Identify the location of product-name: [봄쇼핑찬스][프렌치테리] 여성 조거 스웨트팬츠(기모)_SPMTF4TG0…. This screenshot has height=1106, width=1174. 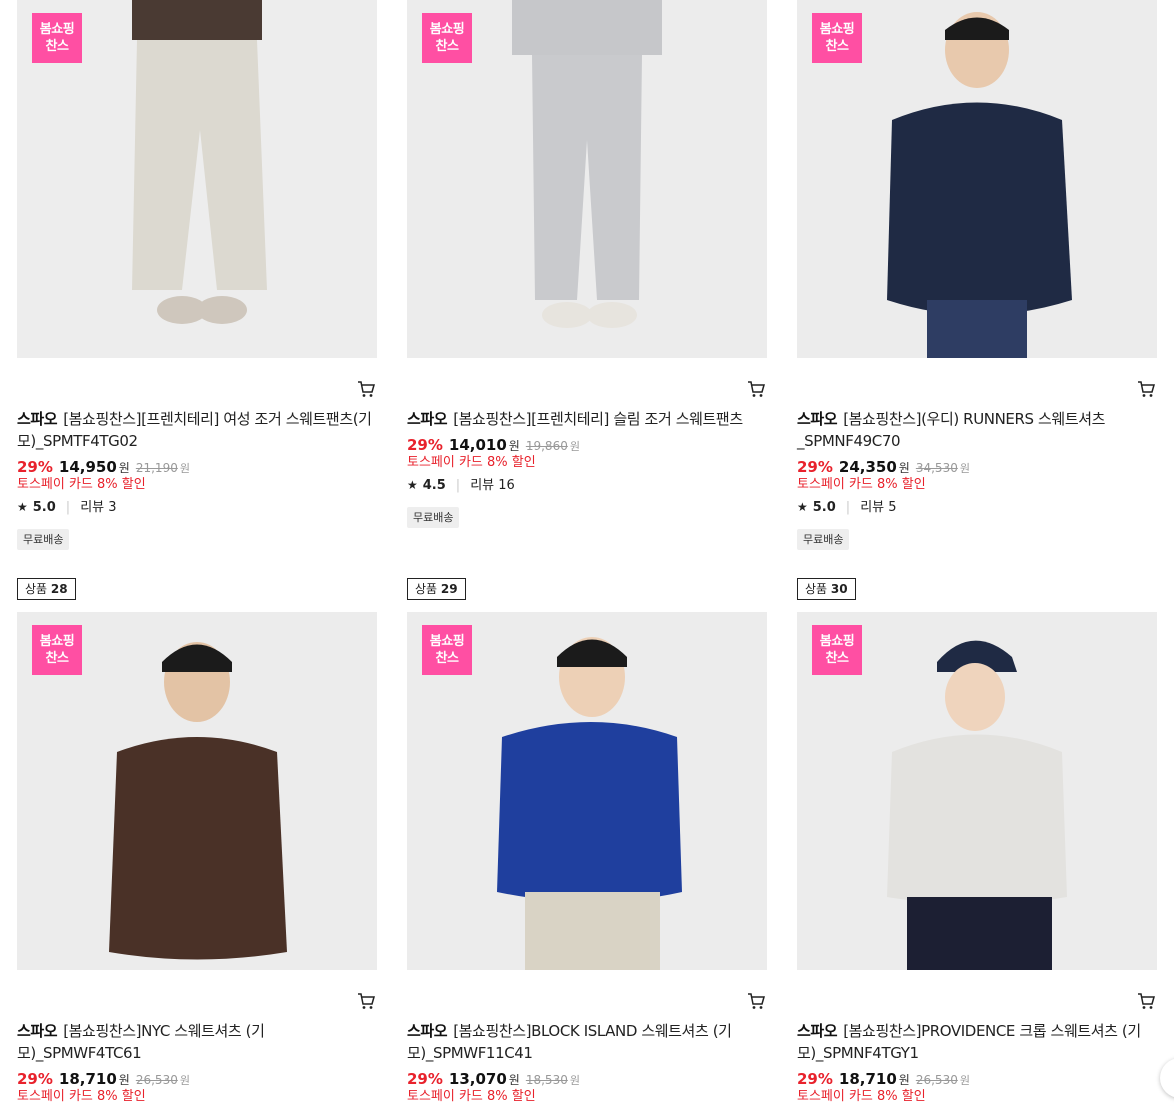
(194, 430).